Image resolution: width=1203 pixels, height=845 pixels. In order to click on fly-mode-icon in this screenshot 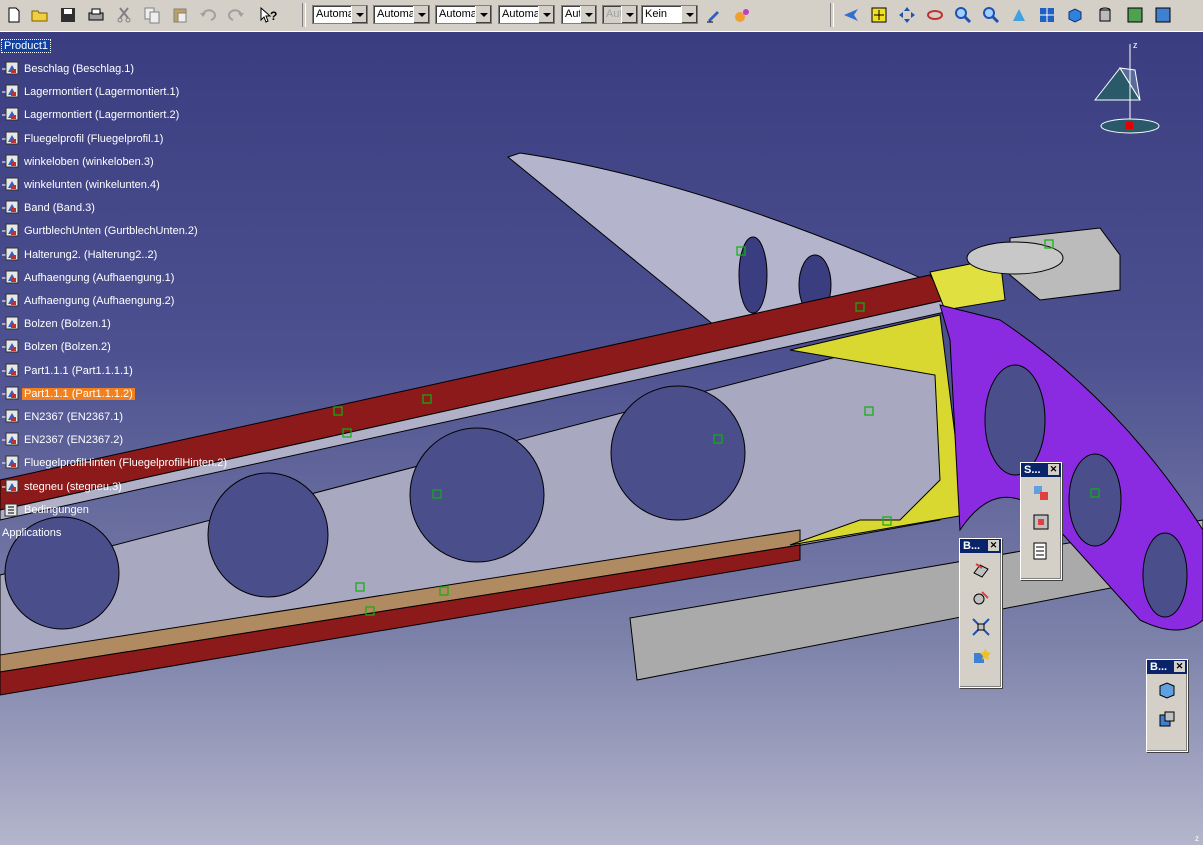, I will do `click(851, 15)`.